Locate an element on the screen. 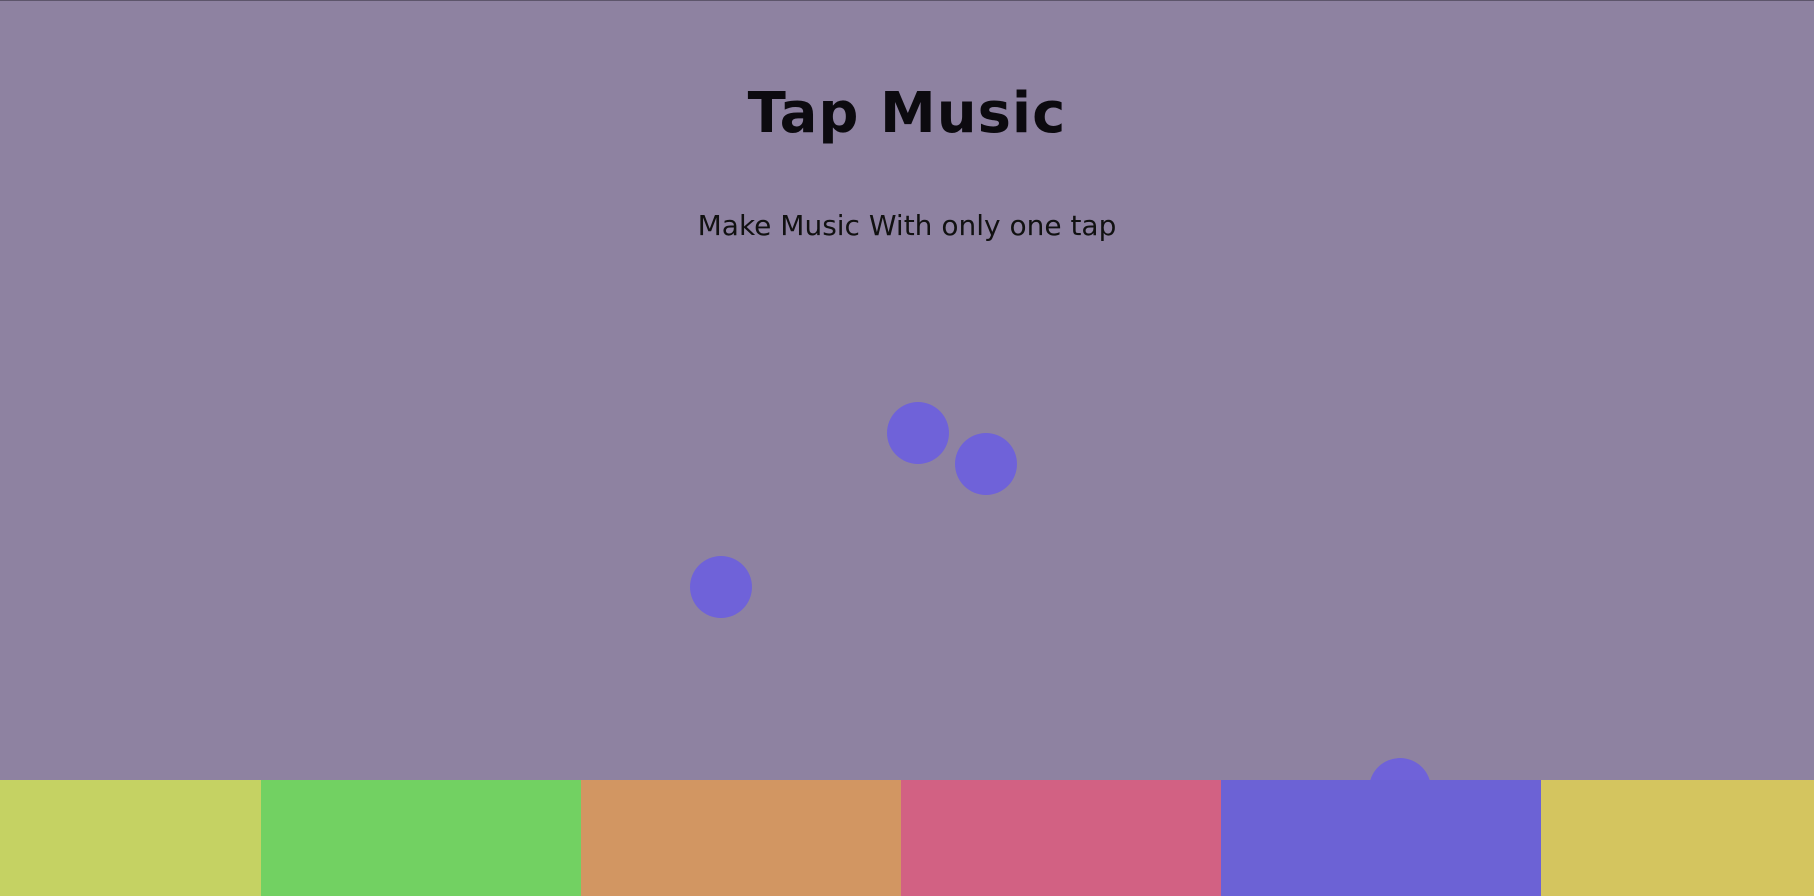  page-subtitle: Make Music With only one tap is located at coordinates (907, 225).